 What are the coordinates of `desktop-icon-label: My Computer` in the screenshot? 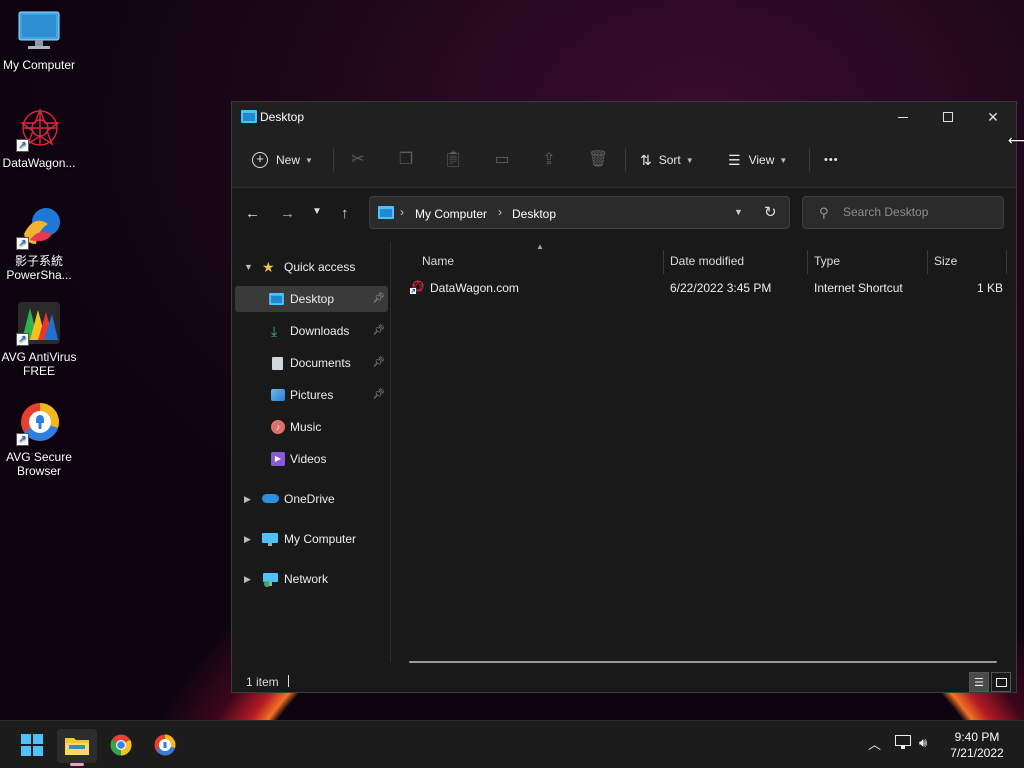 It's located at (39, 65).